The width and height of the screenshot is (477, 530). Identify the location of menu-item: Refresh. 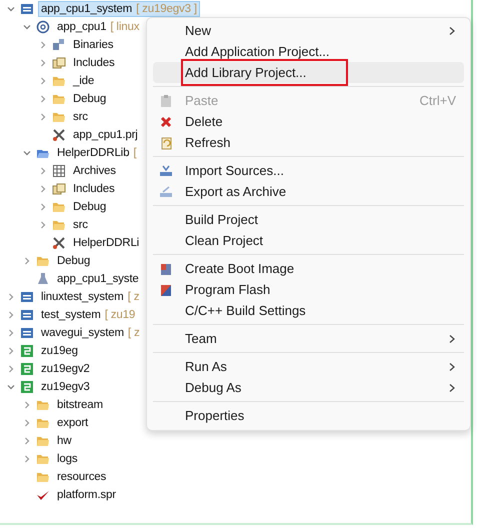
(308, 142).